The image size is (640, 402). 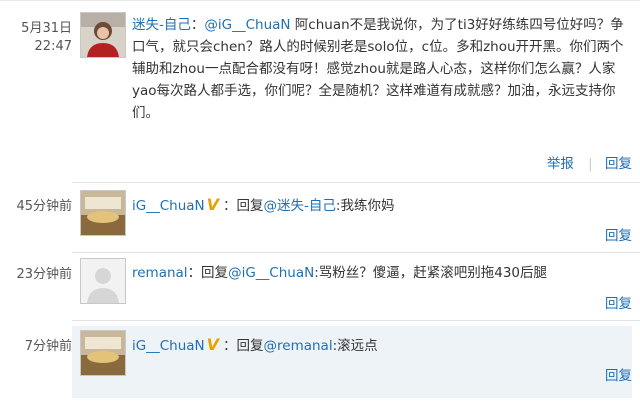 I want to click on comment-3-author: remanal, so click(x=160, y=273).